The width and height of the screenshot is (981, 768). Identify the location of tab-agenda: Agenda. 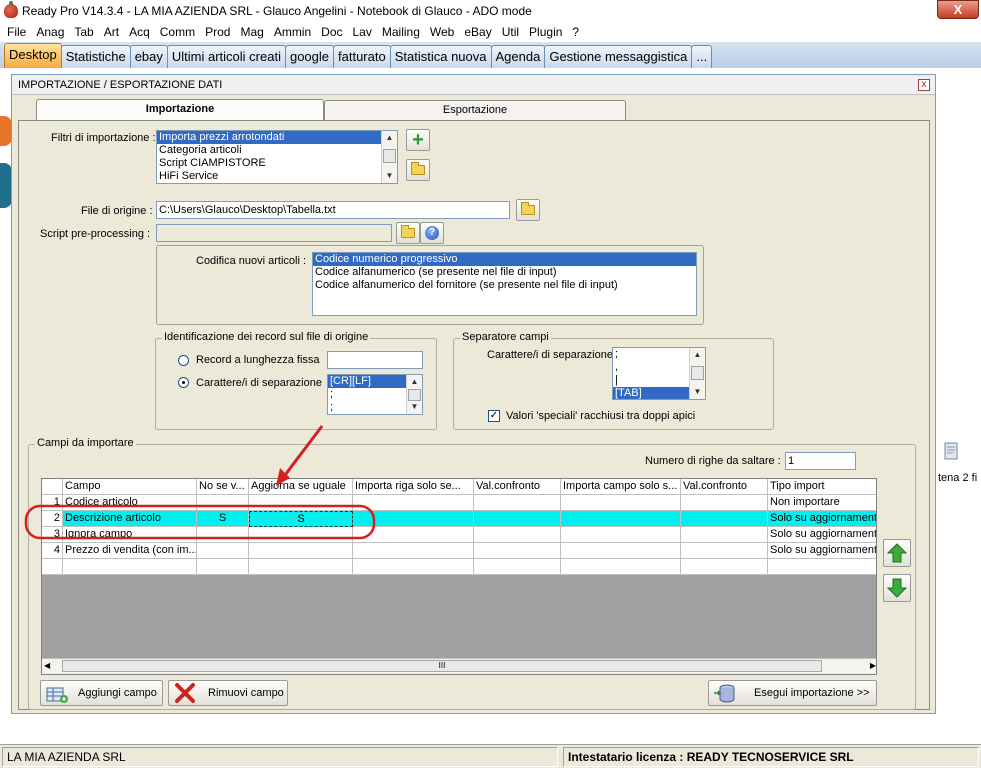
(518, 56).